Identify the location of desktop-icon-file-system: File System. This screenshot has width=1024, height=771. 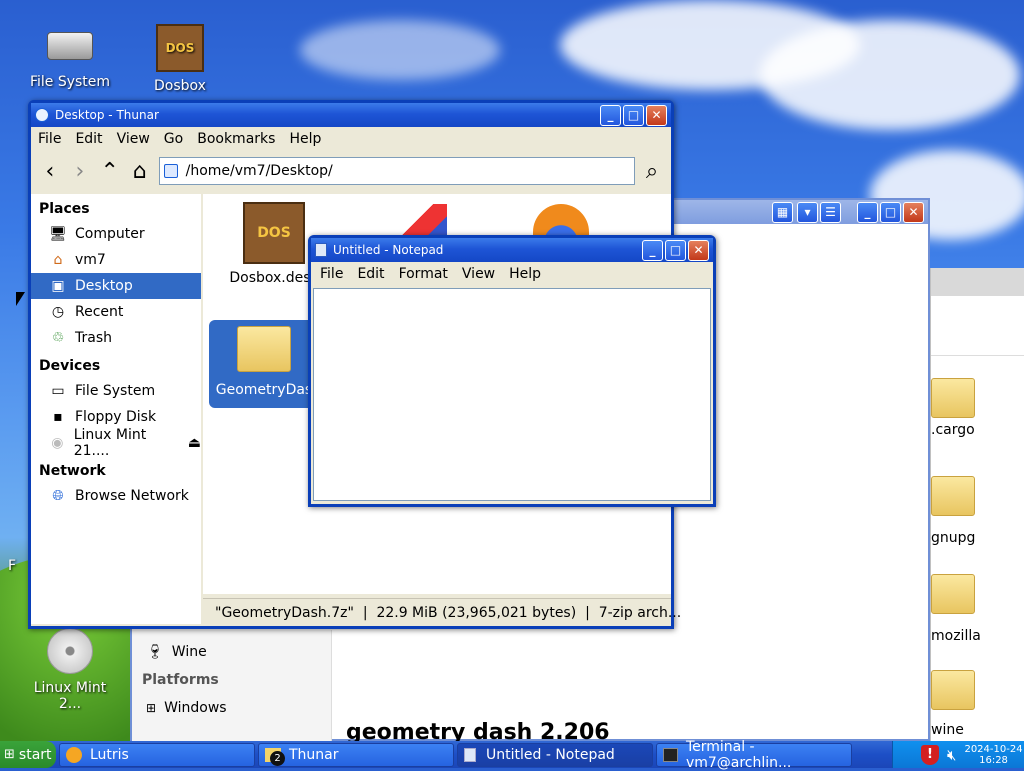
(70, 59).